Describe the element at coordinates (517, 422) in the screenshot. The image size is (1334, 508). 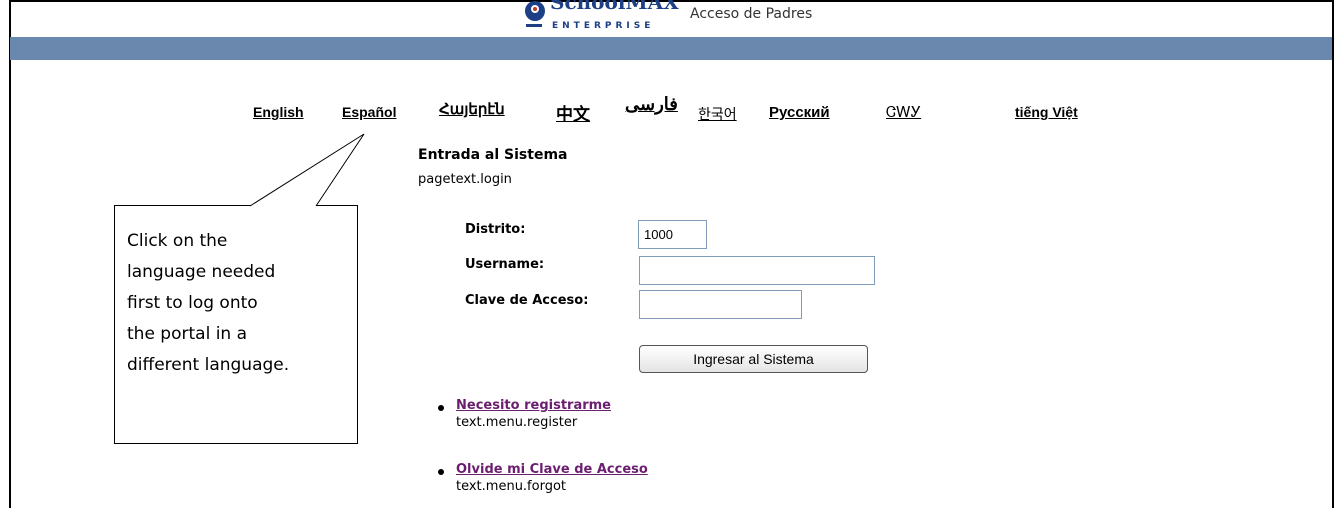
I see `register-subtext: text.menu.register` at that location.